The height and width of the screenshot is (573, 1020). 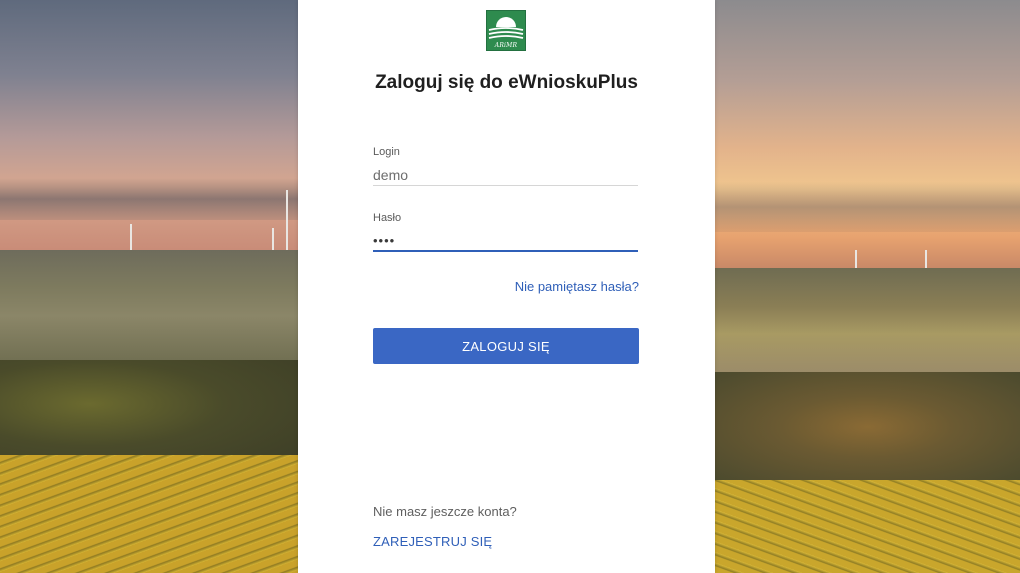 What do you see at coordinates (387, 218) in the screenshot?
I see `password-label: Hasło` at bounding box center [387, 218].